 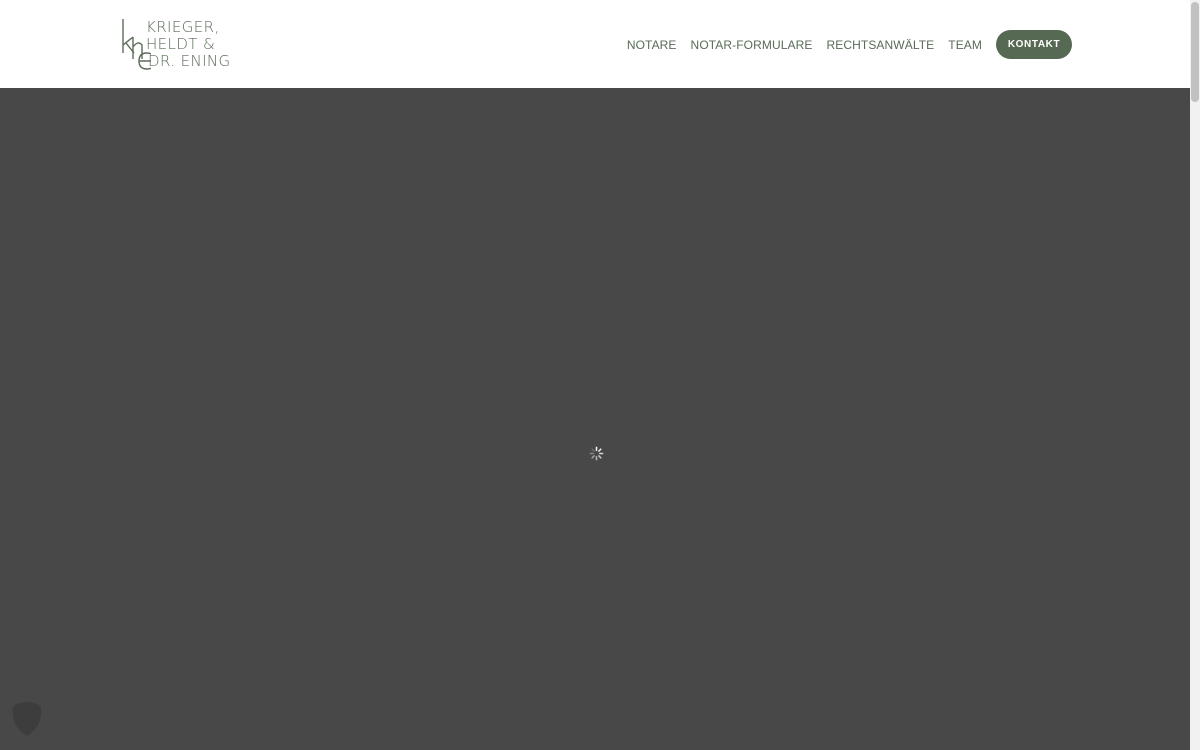 I want to click on nav-item-notare: NOTARE, so click(x=652, y=45).